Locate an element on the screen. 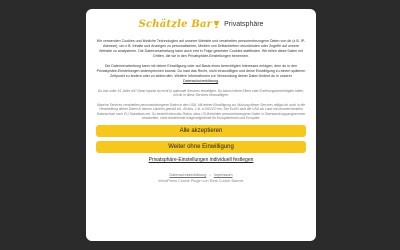 The image size is (400, 250). site-logo: Schätzle Bar is located at coordinates (180, 24).